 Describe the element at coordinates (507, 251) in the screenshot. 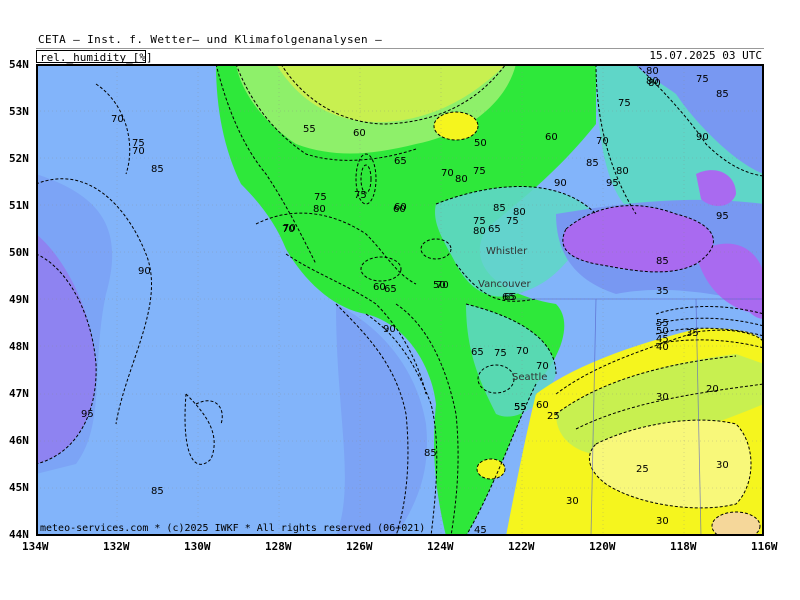

I see `city-whistler: Whistler` at that location.